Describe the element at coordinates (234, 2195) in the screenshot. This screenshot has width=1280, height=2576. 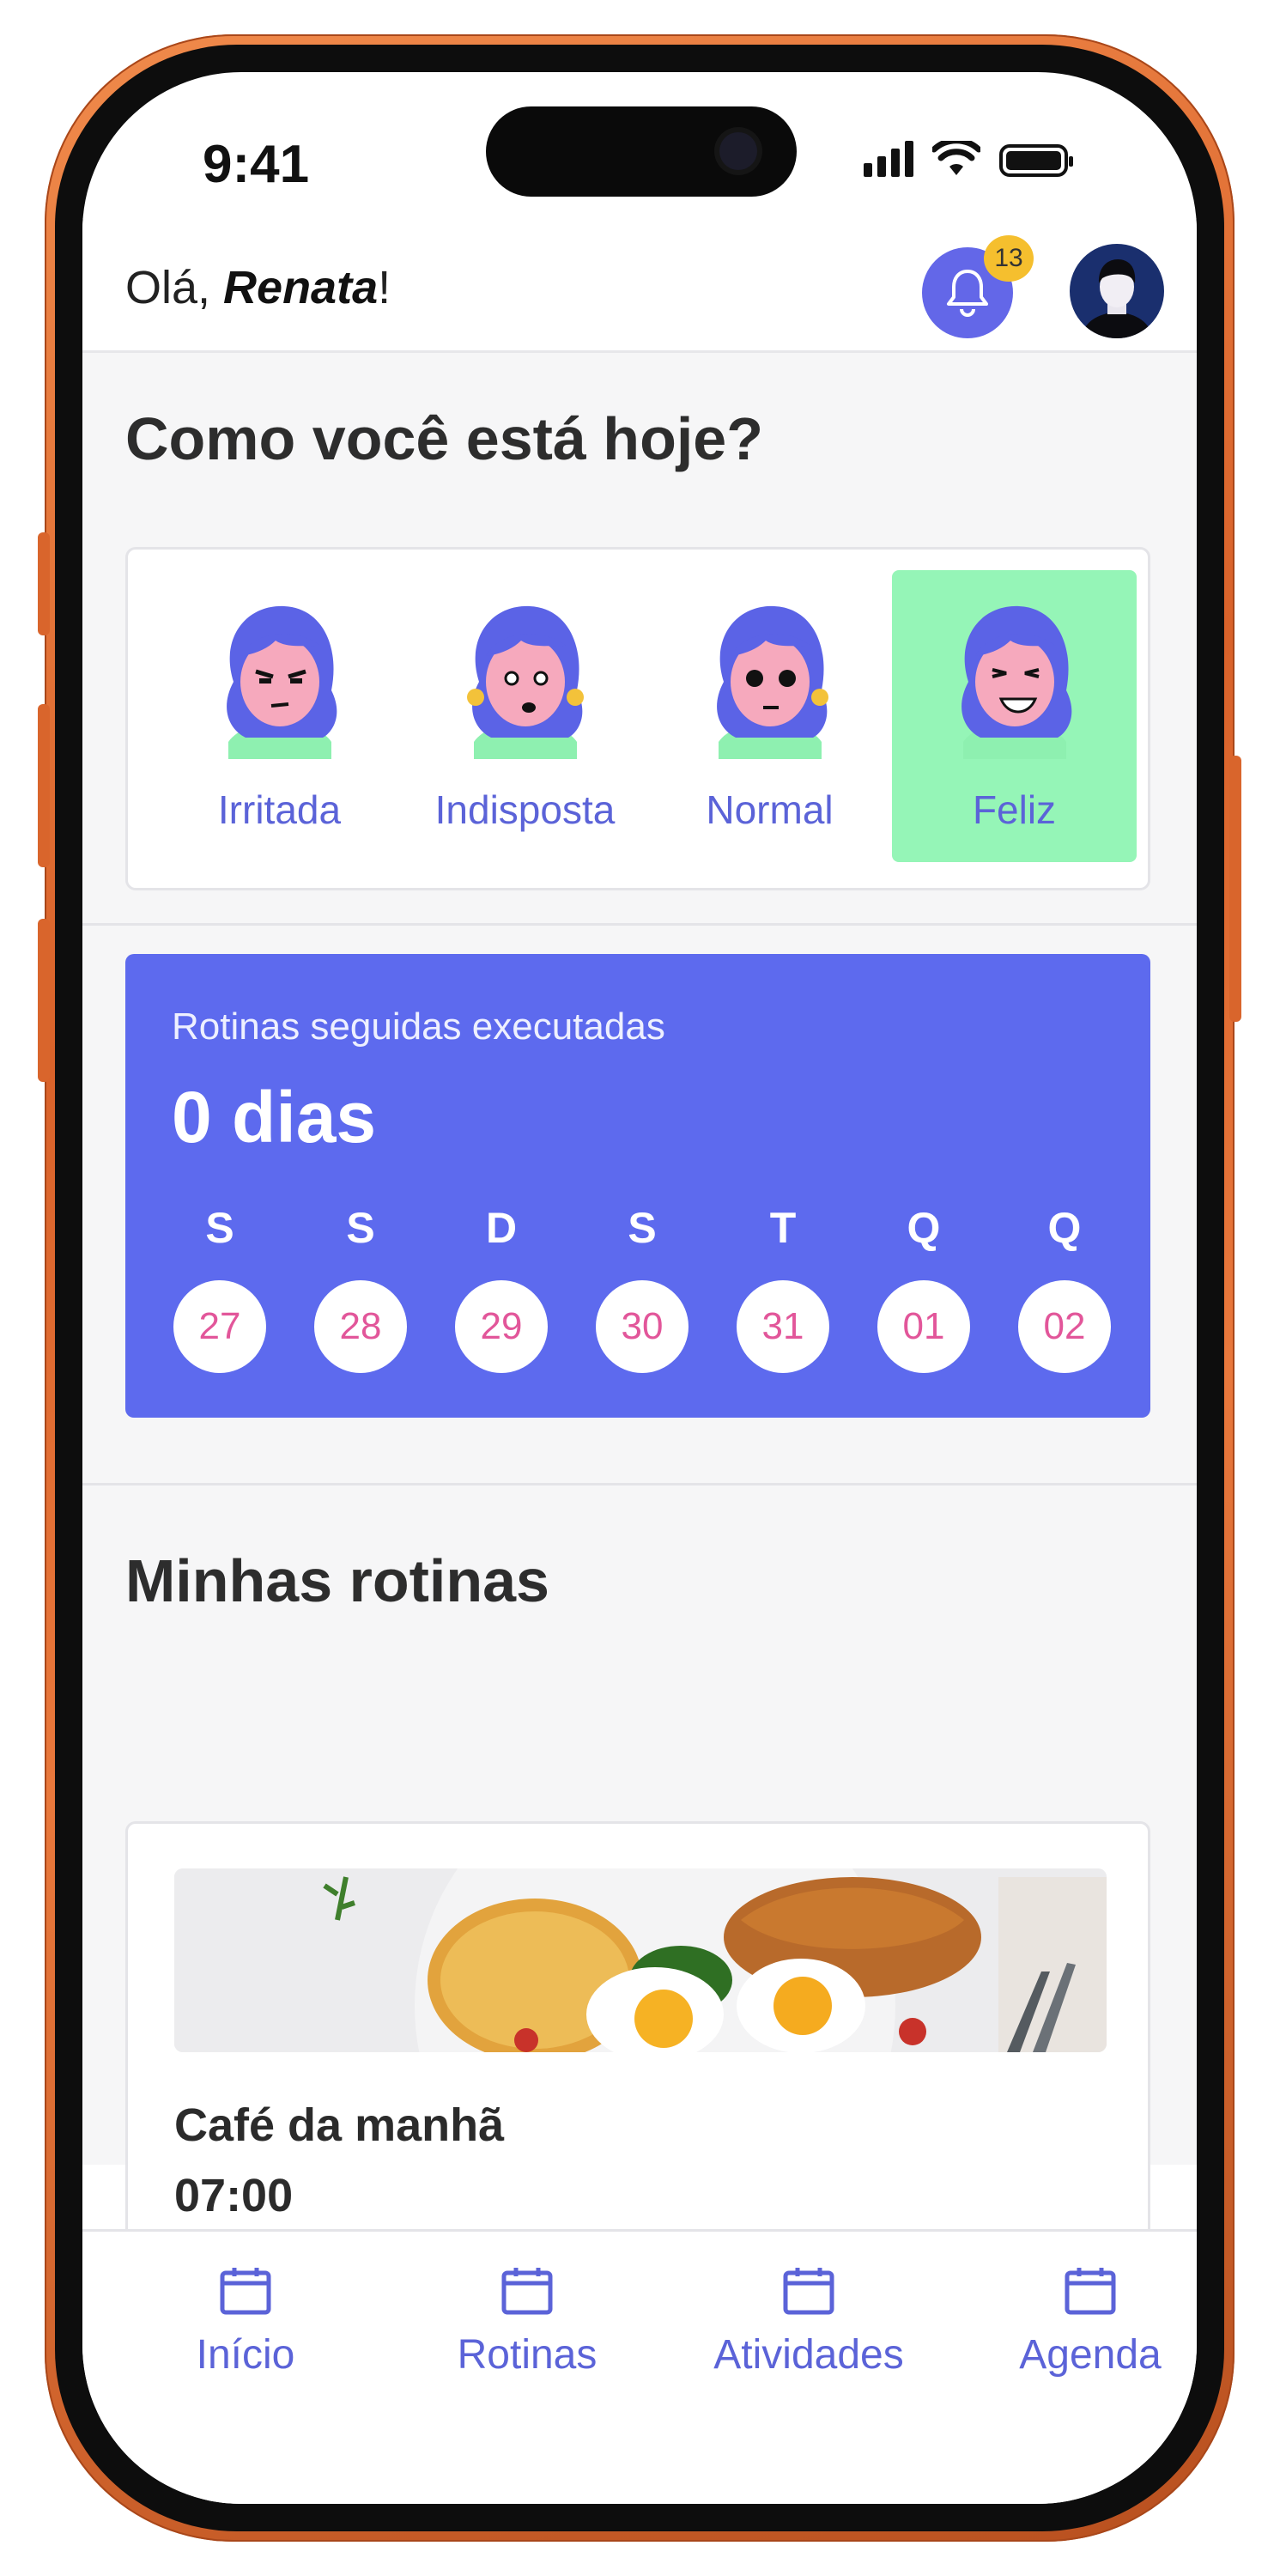
I see `routine-time: 07:00` at that location.